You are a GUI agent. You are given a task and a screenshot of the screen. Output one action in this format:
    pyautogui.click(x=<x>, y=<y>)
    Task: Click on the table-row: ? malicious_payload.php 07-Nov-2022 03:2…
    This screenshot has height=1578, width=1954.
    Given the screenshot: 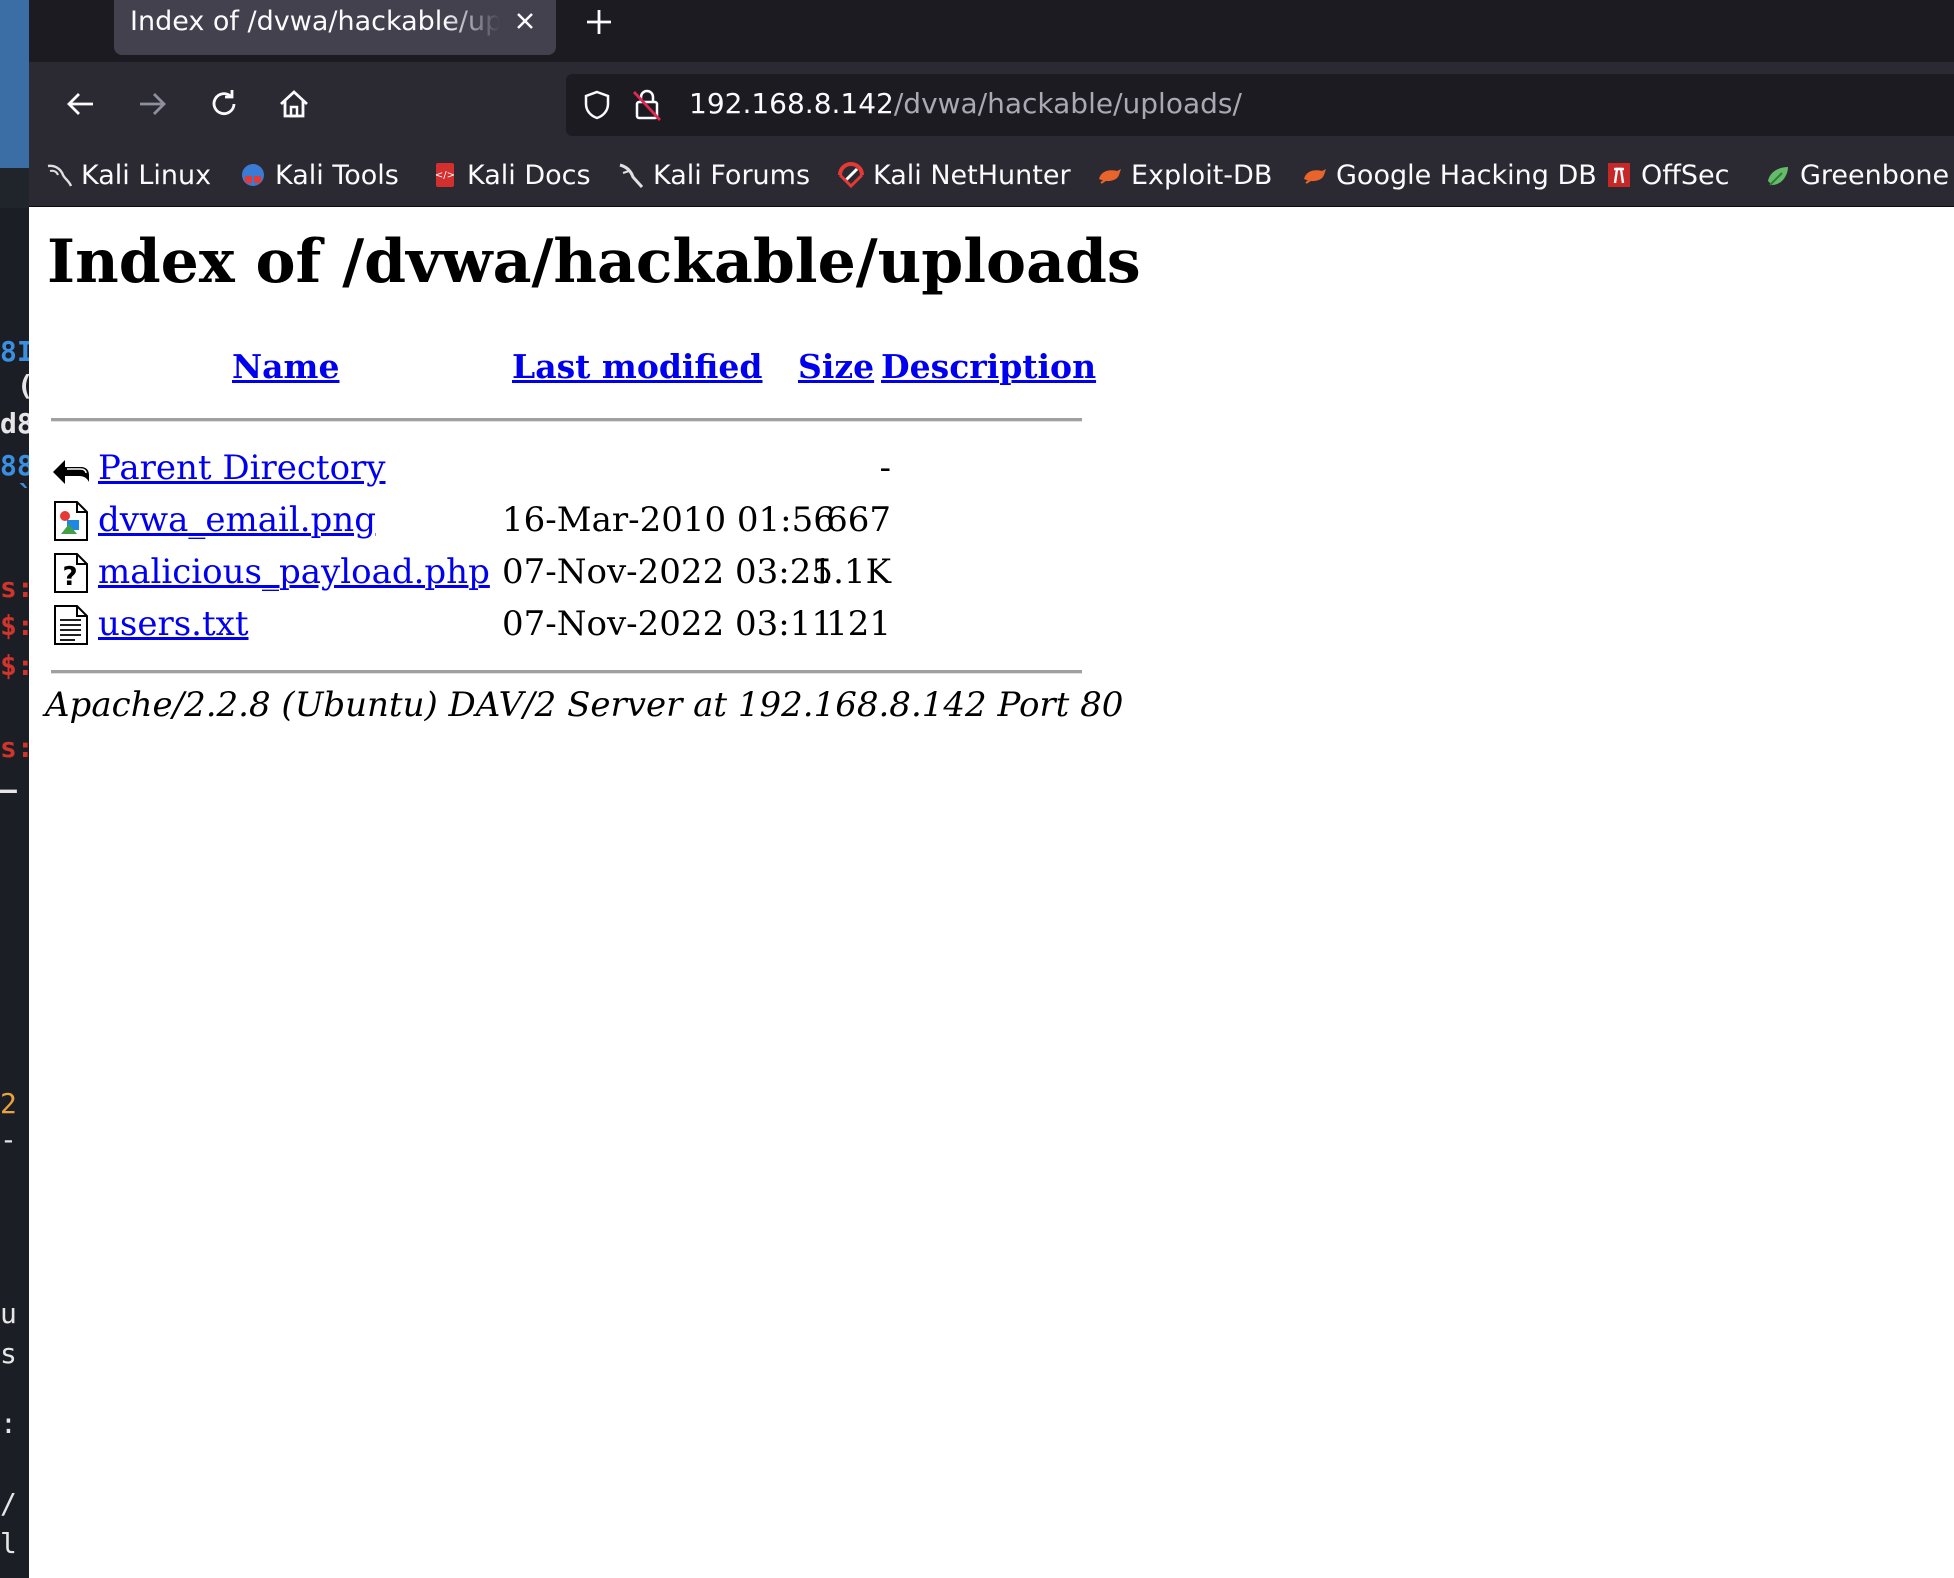 What is the action you would take?
    pyautogui.click(x=571, y=573)
    